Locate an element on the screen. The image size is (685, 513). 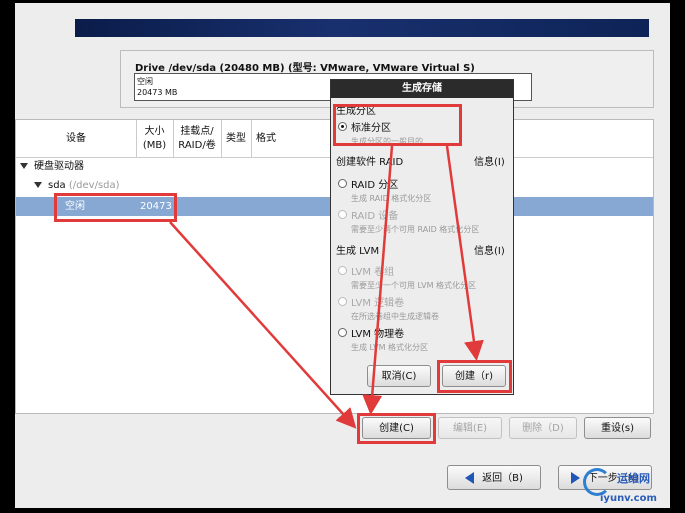
watermark-site: 运维网 is located at coordinates (633, 478).